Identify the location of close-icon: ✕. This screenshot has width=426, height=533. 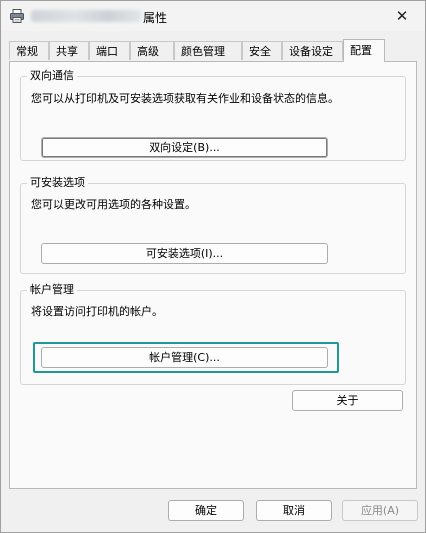
(402, 16).